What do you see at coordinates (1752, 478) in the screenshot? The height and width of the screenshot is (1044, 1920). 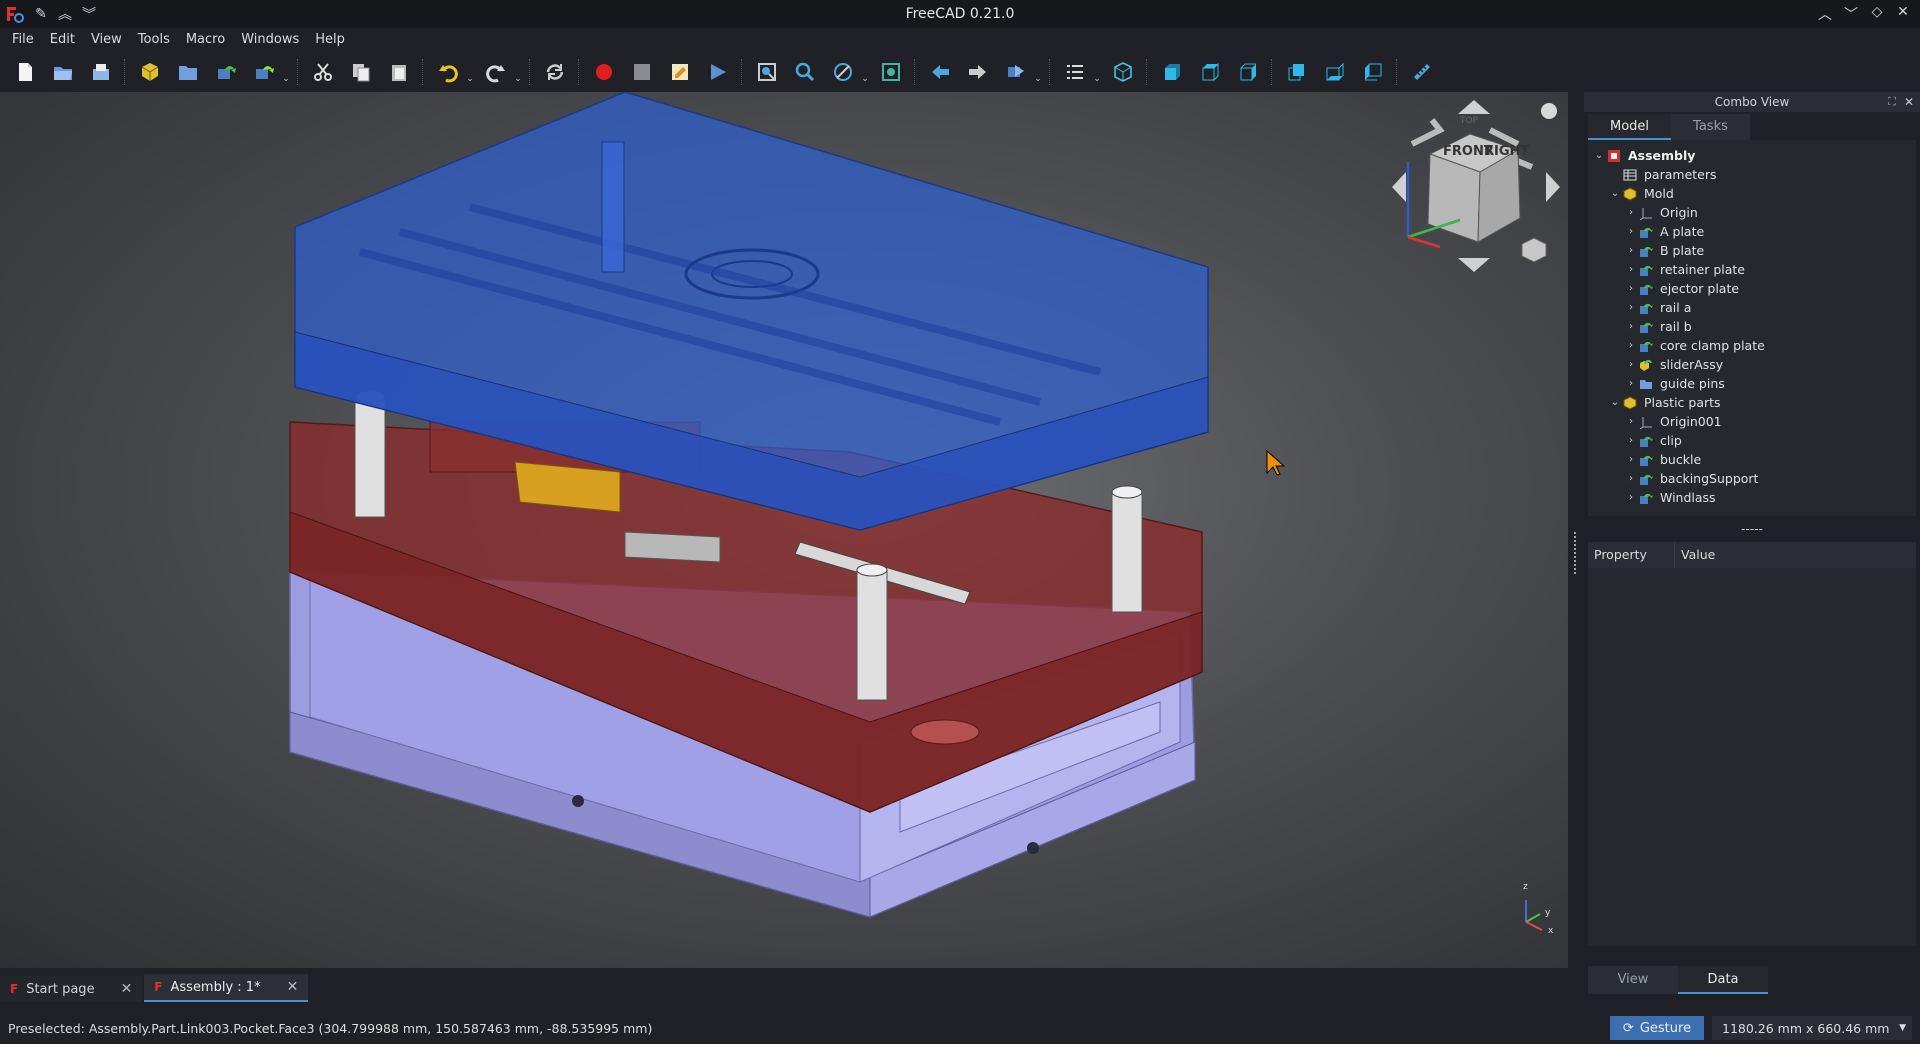 I see `tree-item: › backingSupport` at bounding box center [1752, 478].